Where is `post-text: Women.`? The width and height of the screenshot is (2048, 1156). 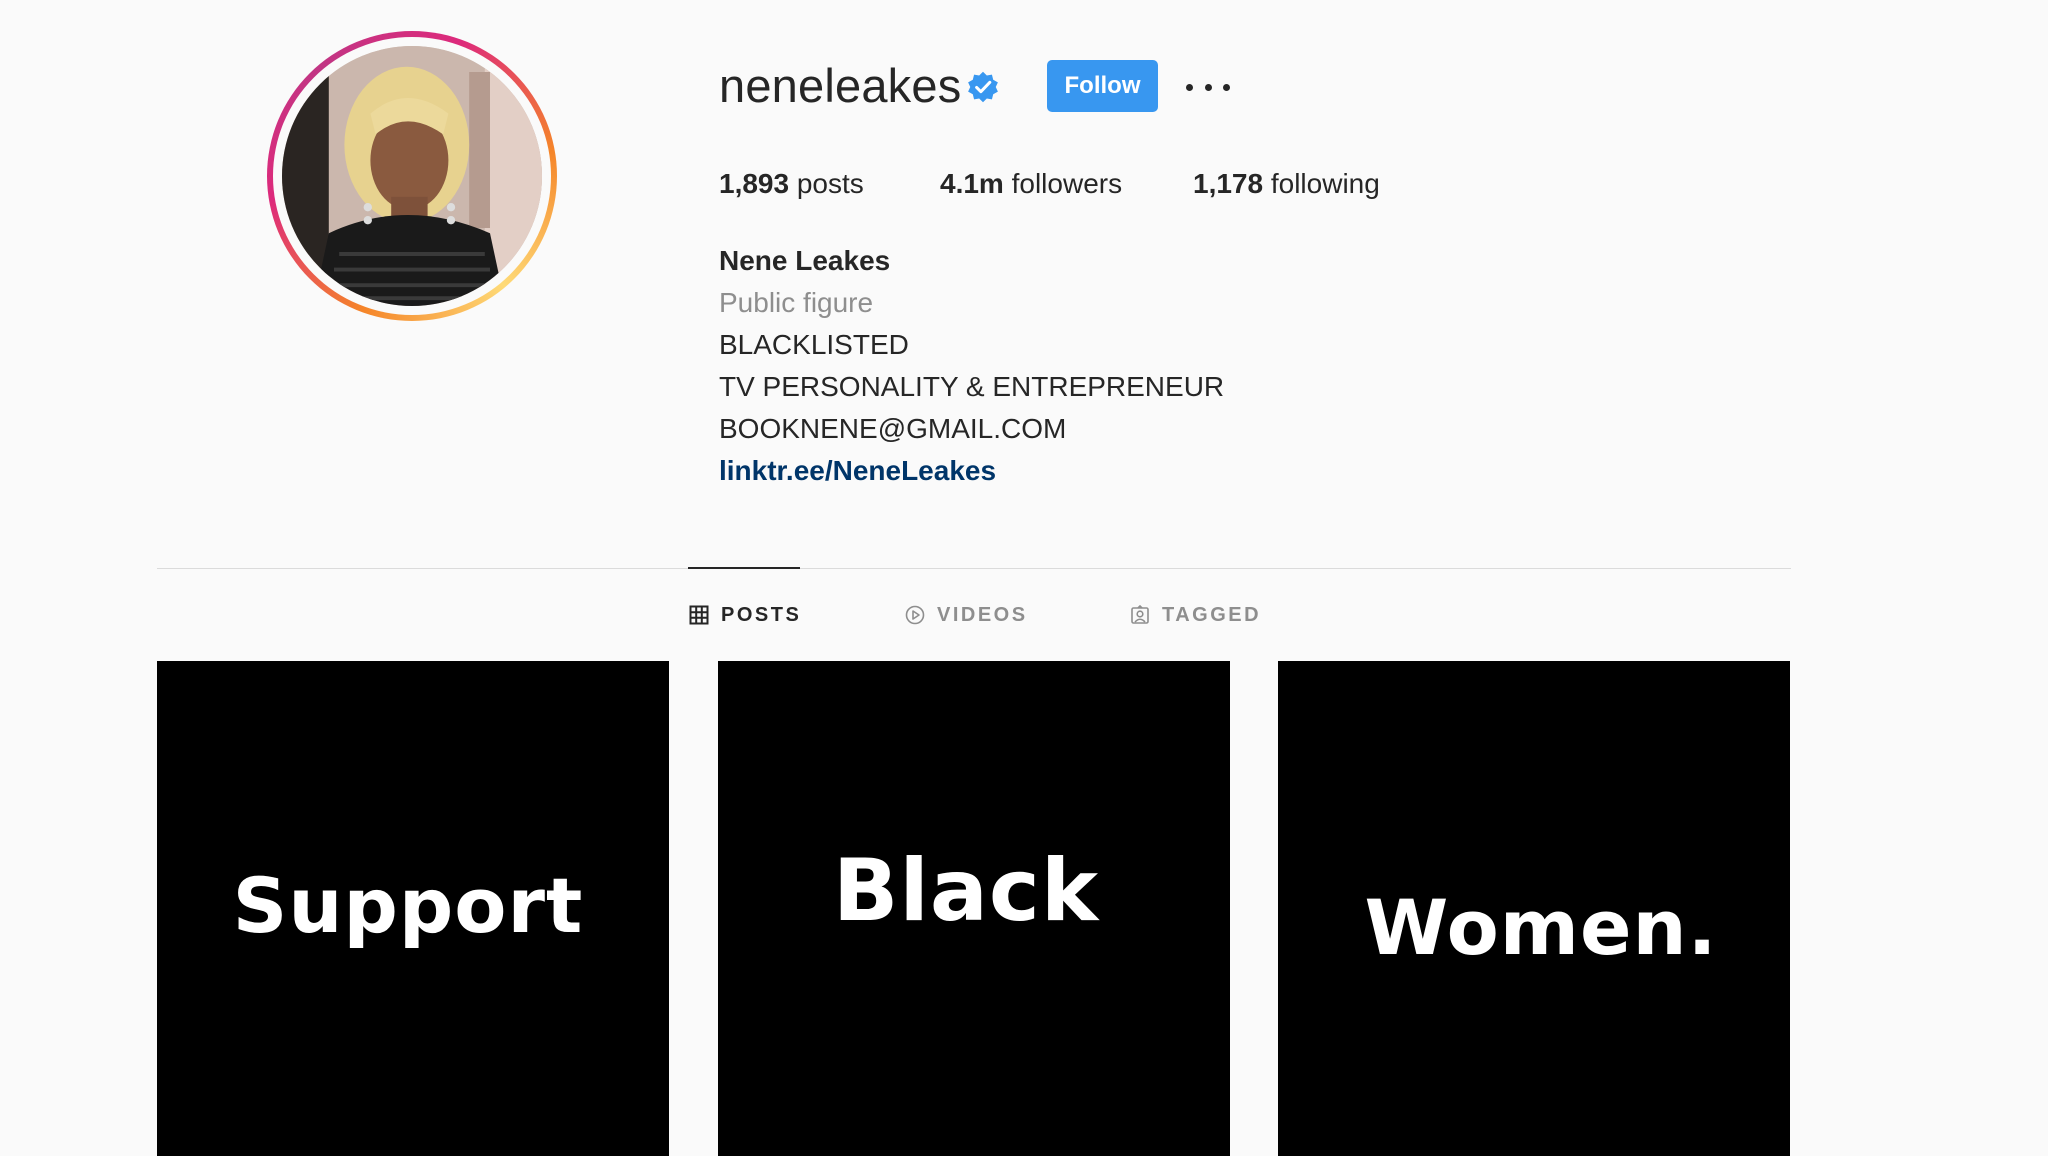
post-text: Women. is located at coordinates (1541, 927).